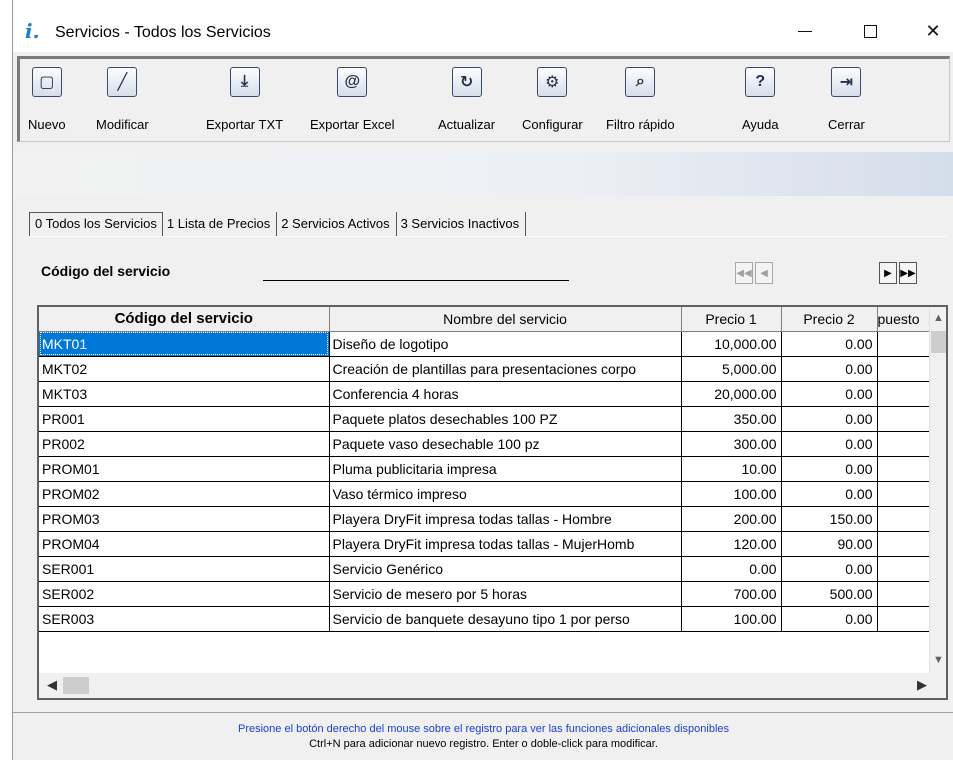 This screenshot has height=760, width=953. Describe the element at coordinates (731, 569) in the screenshot. I see `cell-price-1: 0.00` at that location.